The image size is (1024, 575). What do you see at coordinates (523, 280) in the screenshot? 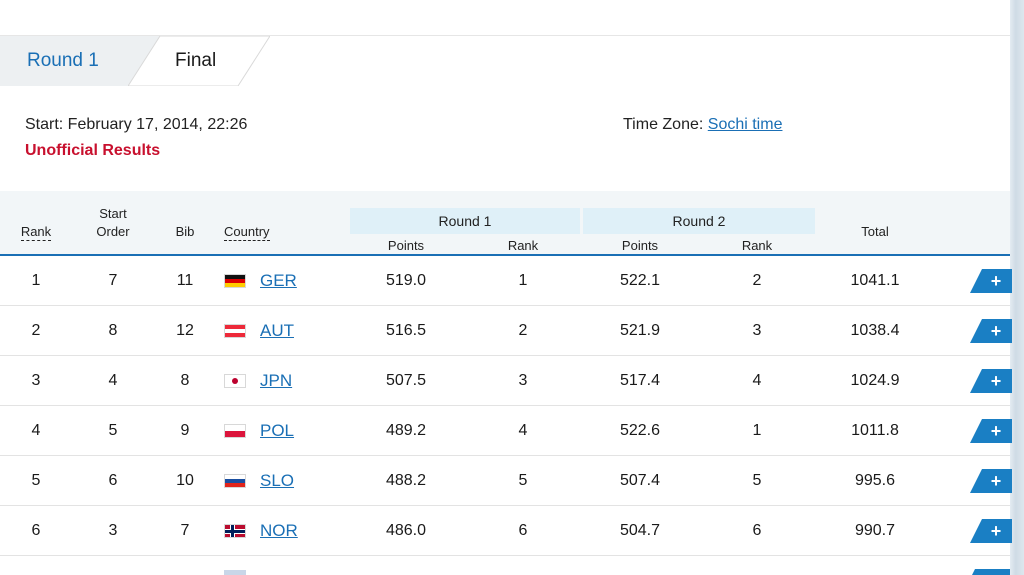
I see `cell-r1-rank: 1` at bounding box center [523, 280].